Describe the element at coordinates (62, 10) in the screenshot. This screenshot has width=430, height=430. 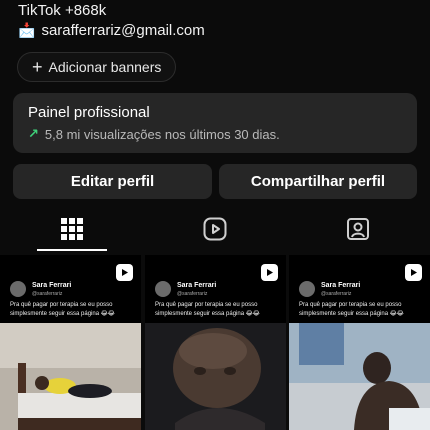
I see `bio-tiktok-line: TikTok +868k` at that location.